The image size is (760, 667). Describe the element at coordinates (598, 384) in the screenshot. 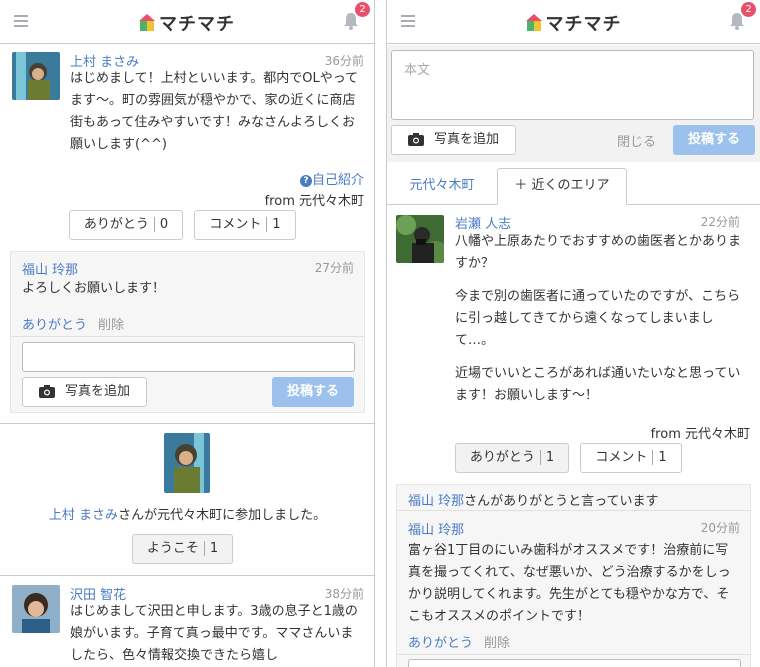

I see `post-body-paragraph-3: 近場でいいところがあれば通いたいなと思っています！お願いします〜！` at that location.